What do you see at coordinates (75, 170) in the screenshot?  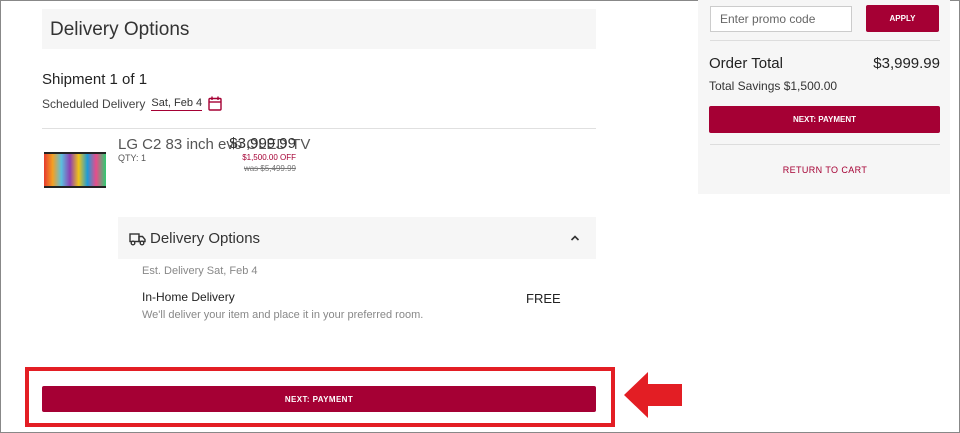 I see `product-image` at bounding box center [75, 170].